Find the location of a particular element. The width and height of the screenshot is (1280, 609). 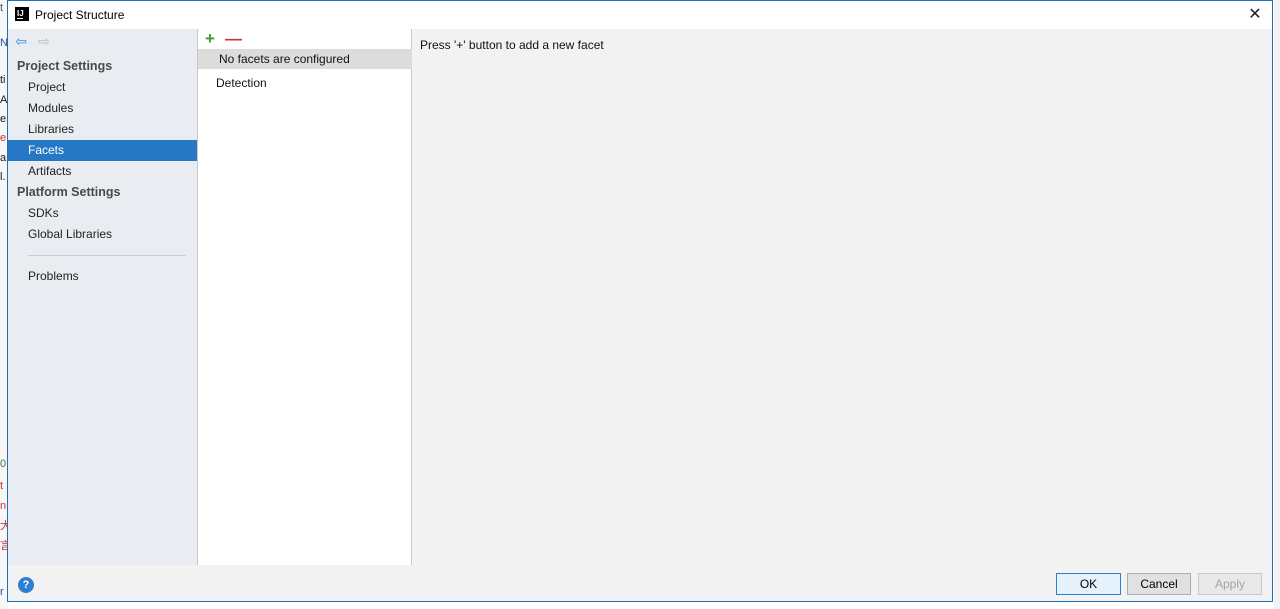

remove-facet-icon: — is located at coordinates (233, 38).